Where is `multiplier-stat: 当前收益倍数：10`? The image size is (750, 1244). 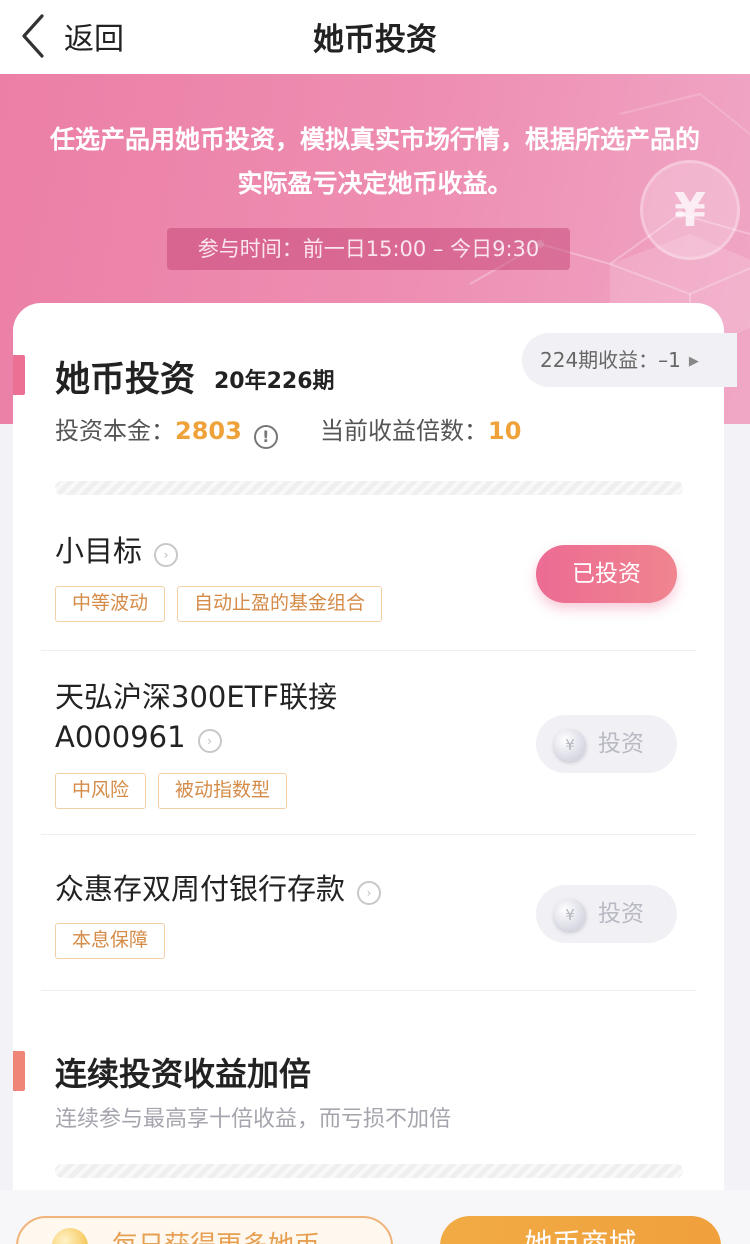 multiplier-stat: 当前收益倍数：10 is located at coordinates (420, 428).